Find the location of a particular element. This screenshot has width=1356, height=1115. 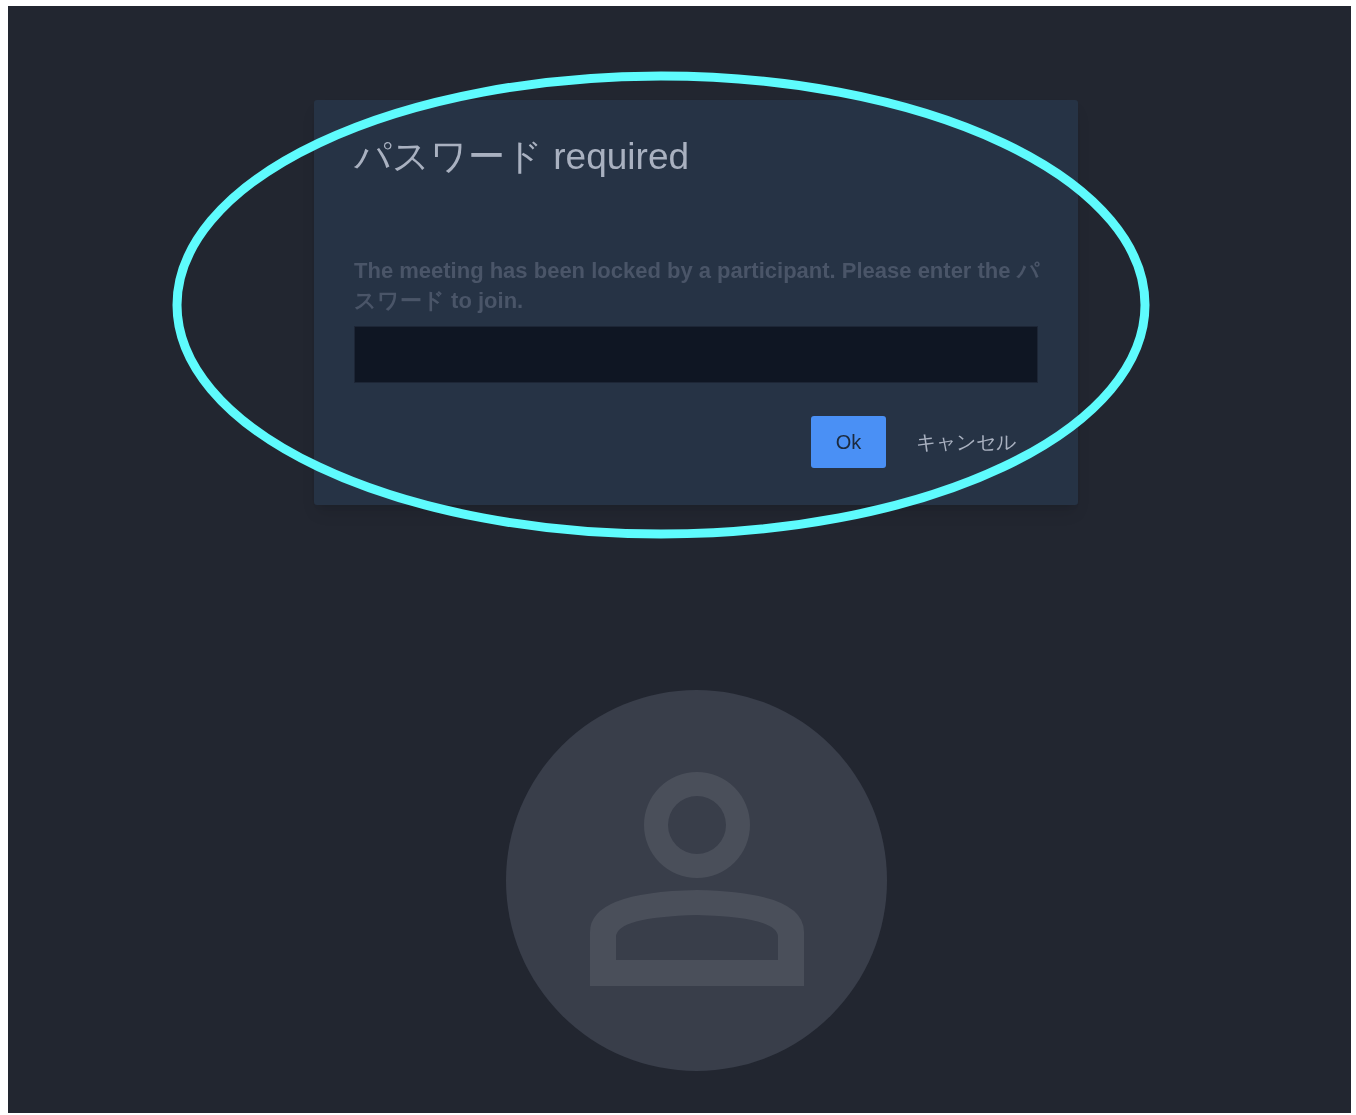

ok-button: Ok is located at coordinates (848, 442).